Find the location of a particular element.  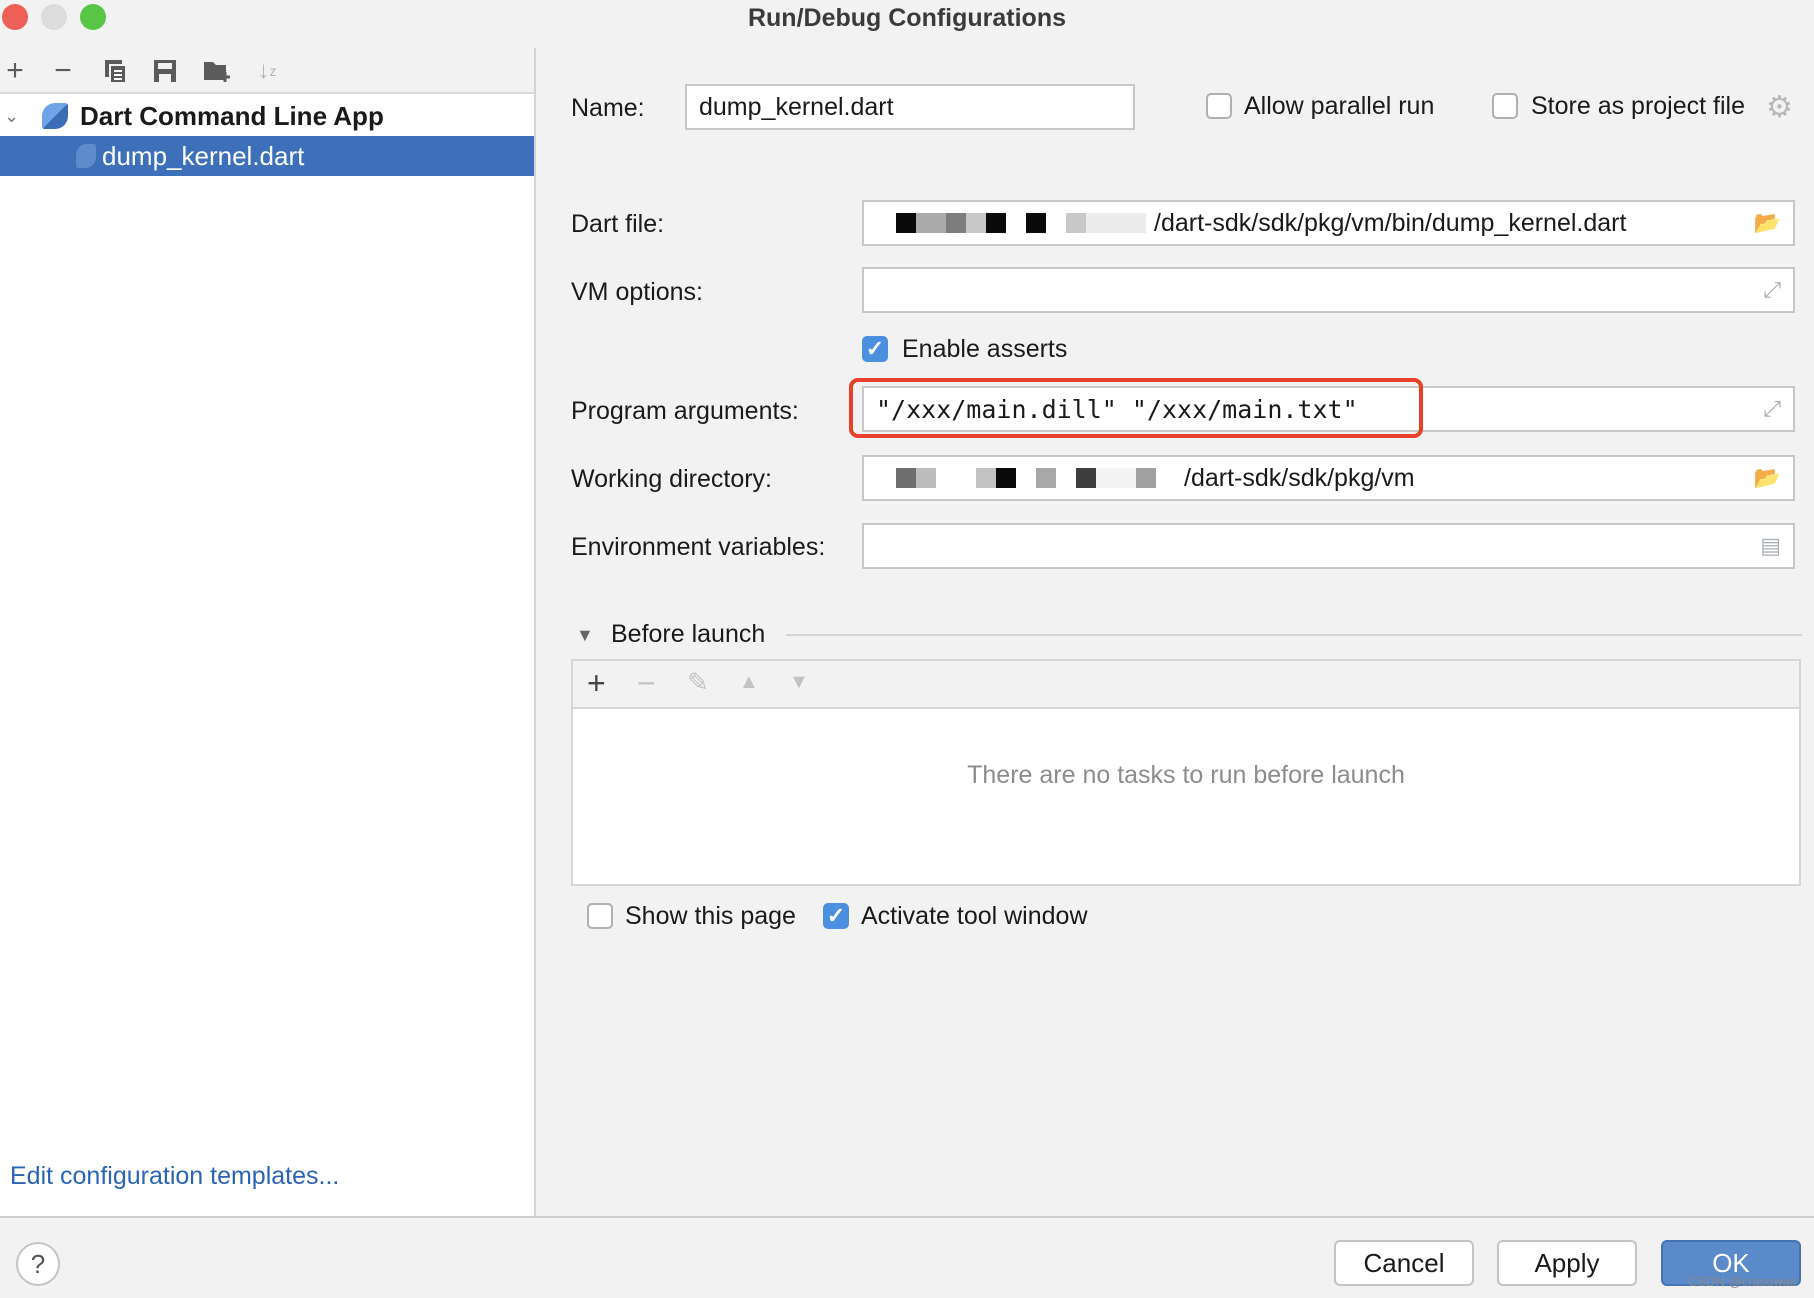

tree-group-dart-command-line-app: ⌄ Dart Command Line App is located at coordinates (267, 116).